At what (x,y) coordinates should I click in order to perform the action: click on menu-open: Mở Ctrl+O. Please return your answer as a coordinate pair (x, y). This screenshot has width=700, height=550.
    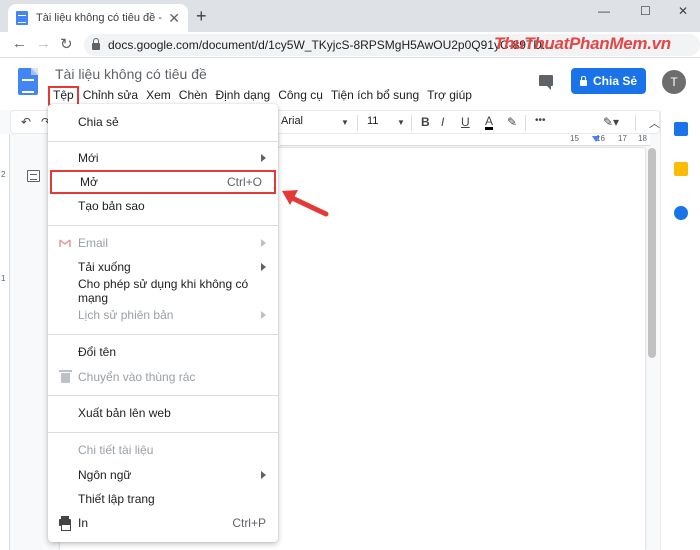
    Looking at the image, I should click on (163, 182).